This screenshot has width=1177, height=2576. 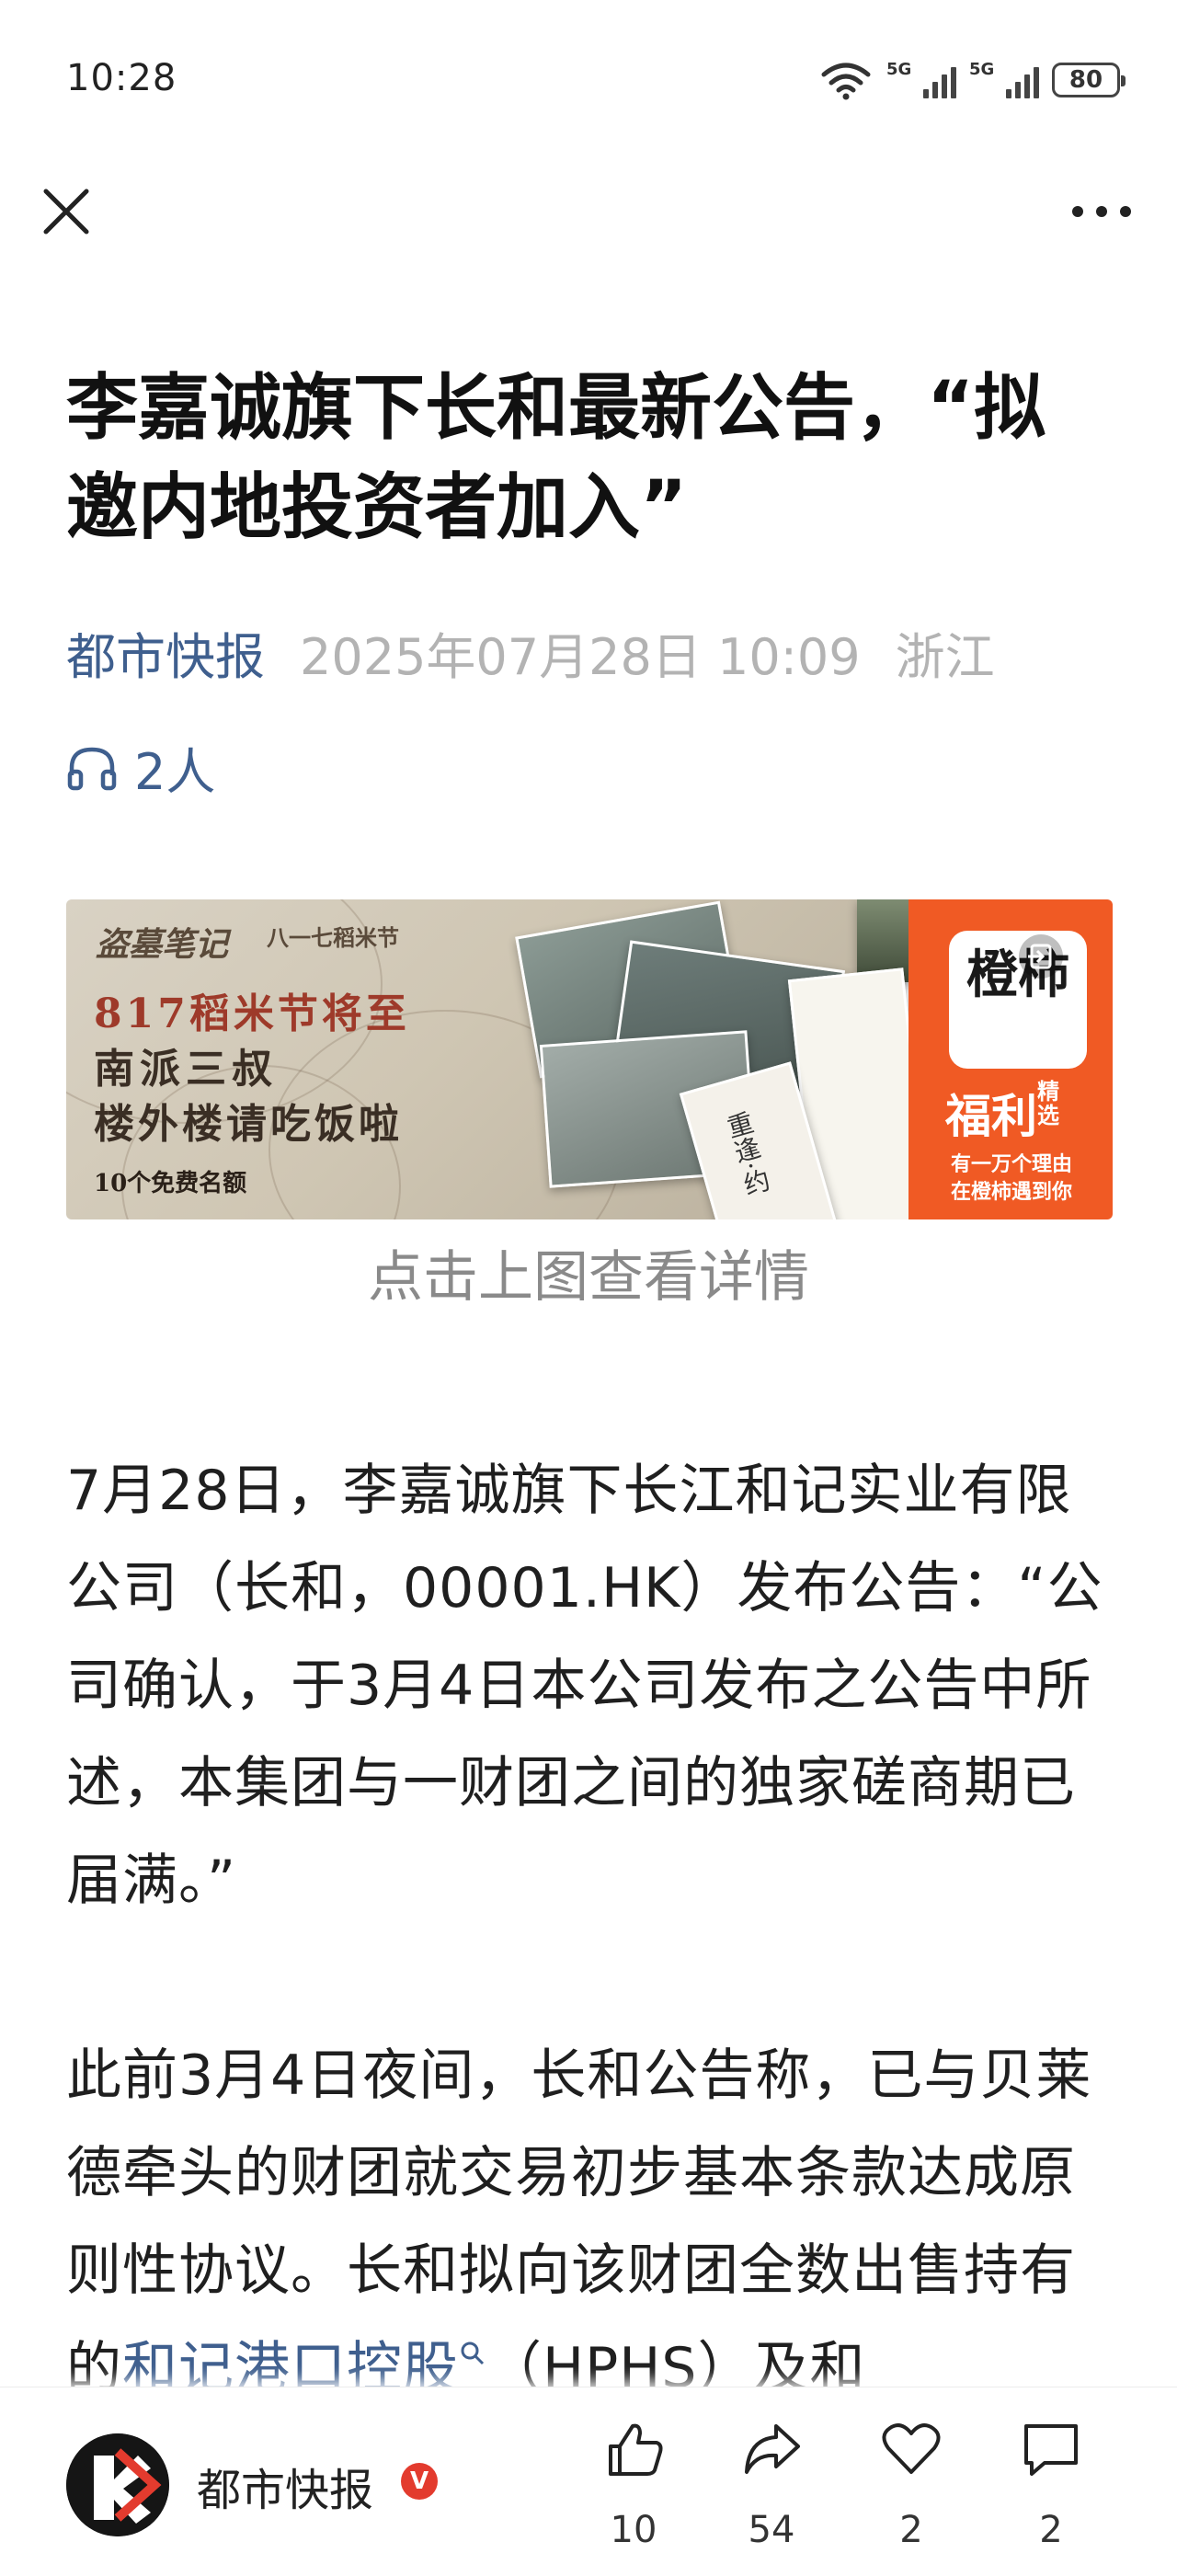 I want to click on more-icon, so click(x=1102, y=211).